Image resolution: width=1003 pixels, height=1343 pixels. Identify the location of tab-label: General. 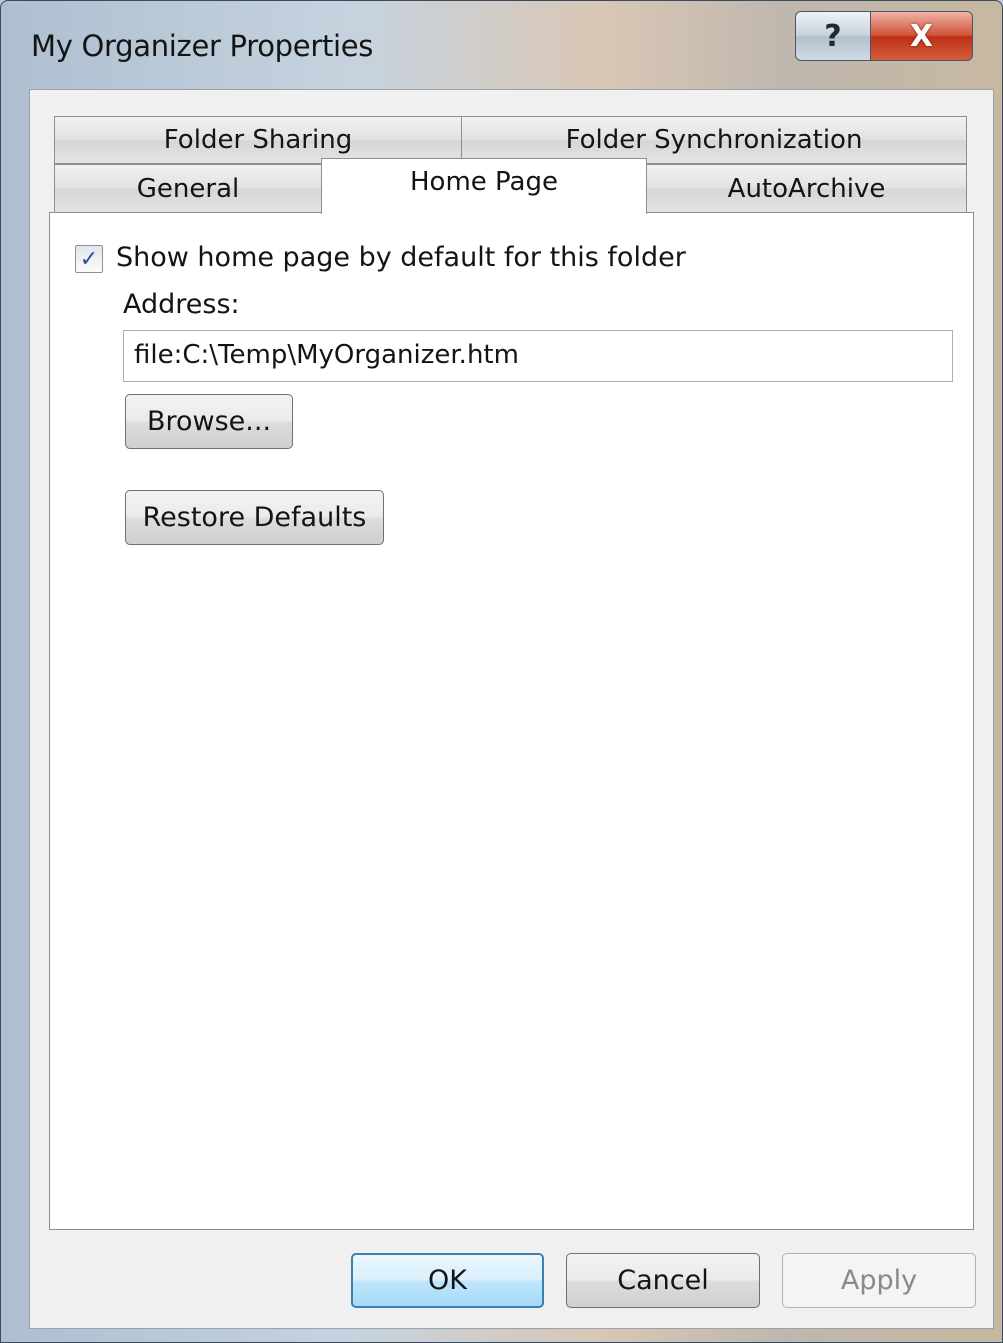
(188, 188).